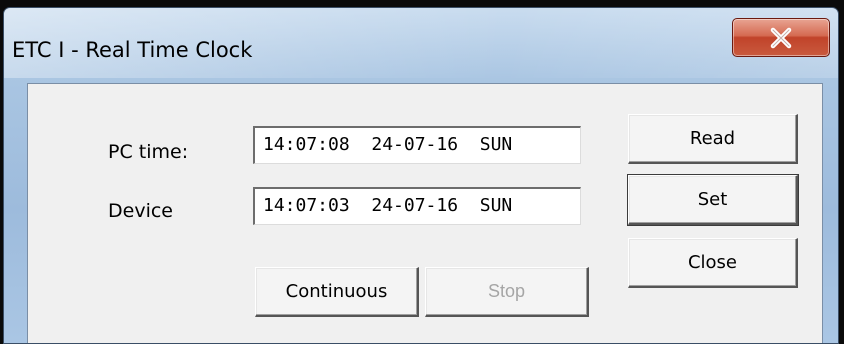 The height and width of the screenshot is (344, 844). Describe the element at coordinates (713, 200) in the screenshot. I see `set-button: Set` at that location.